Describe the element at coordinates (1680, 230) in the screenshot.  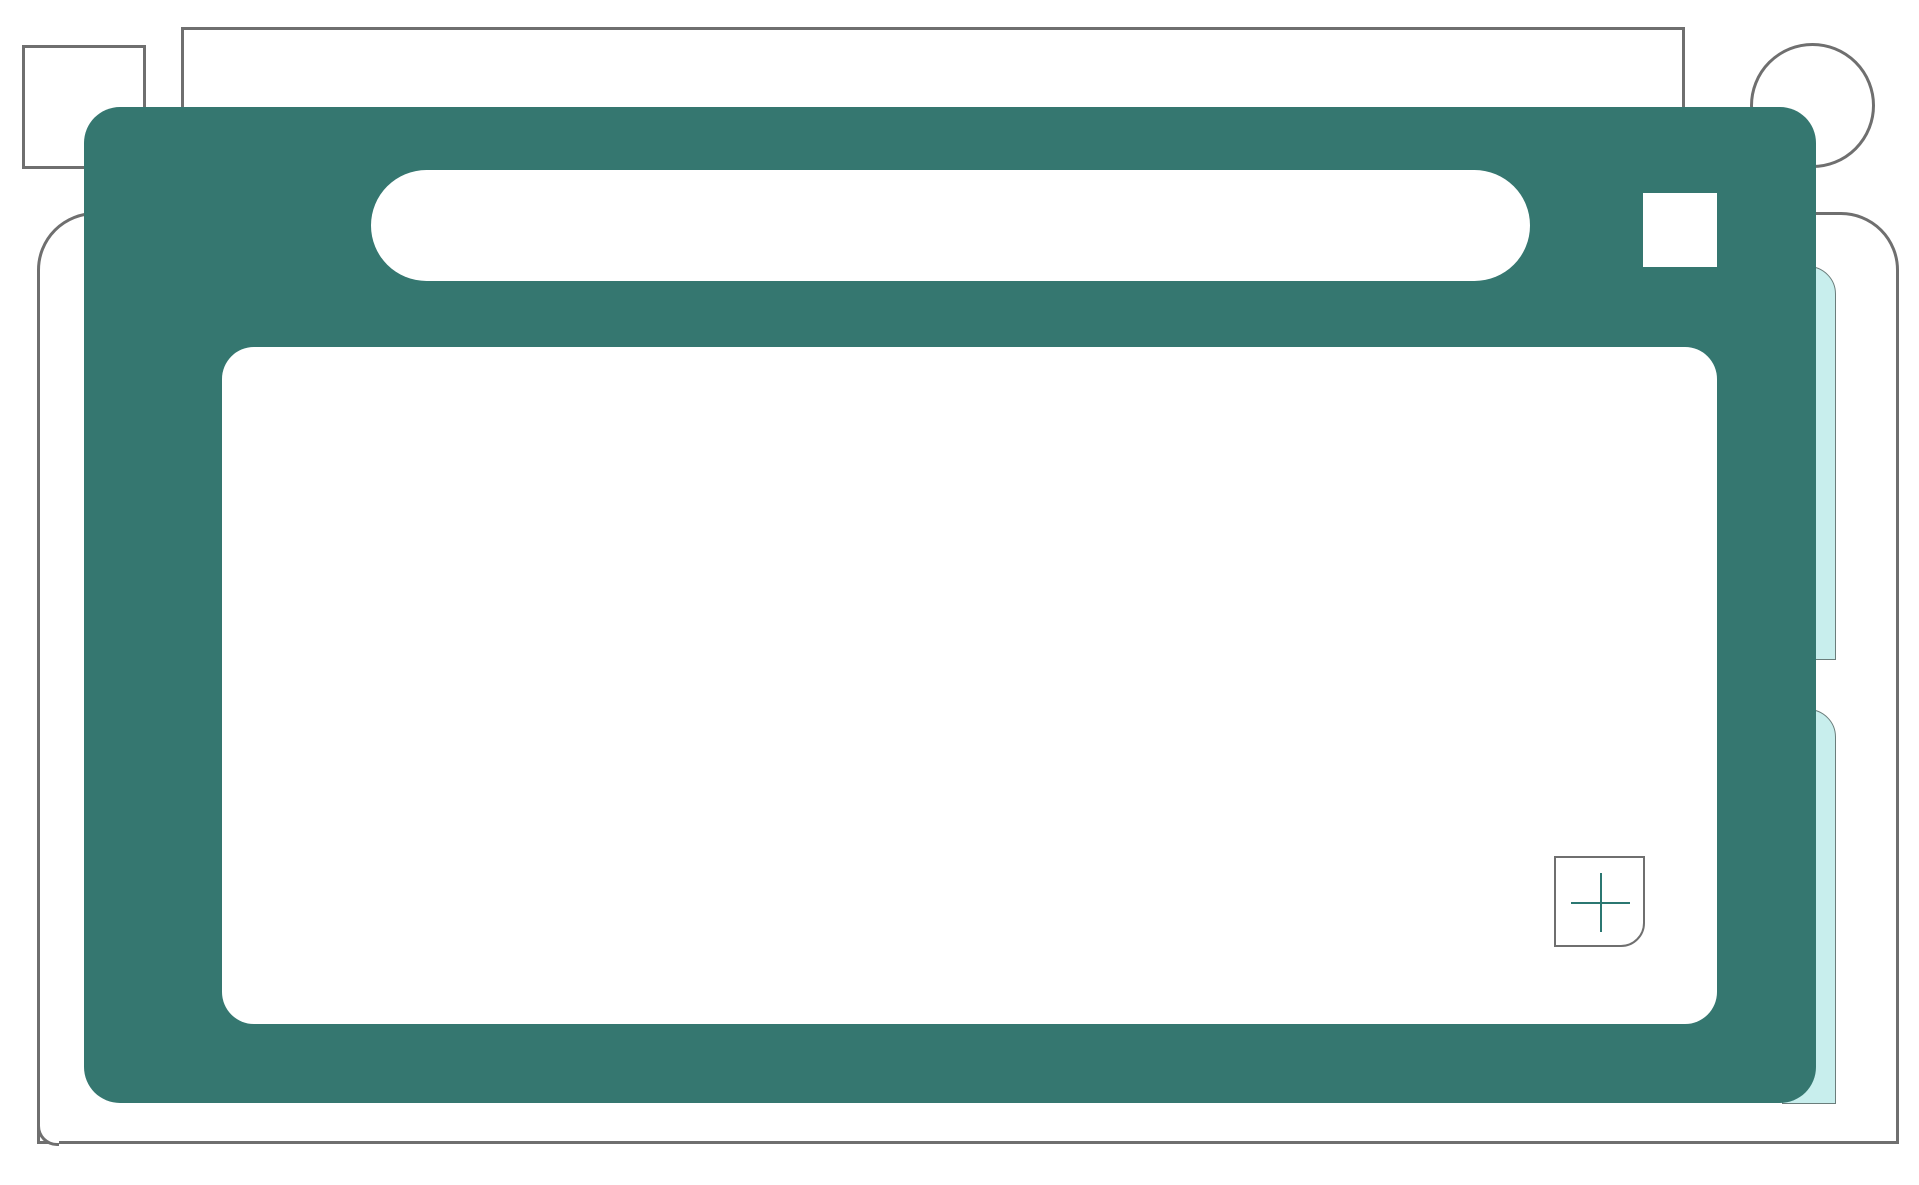
I see `square-action-button` at that location.